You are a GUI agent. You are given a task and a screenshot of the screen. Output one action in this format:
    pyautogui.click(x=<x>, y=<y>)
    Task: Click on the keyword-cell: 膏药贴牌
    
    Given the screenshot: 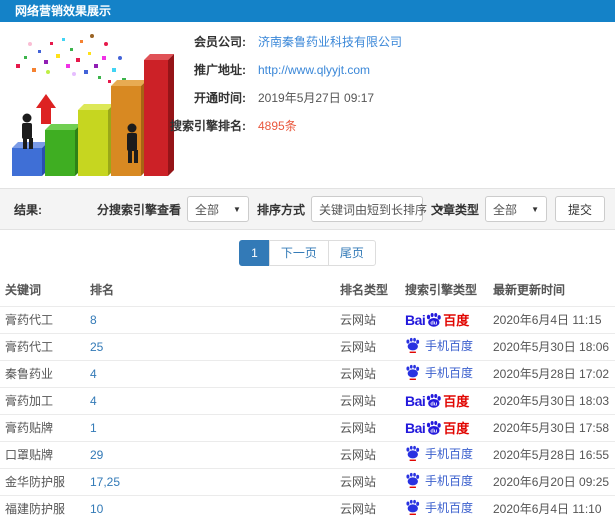 What is the action you would take?
    pyautogui.click(x=42, y=427)
    